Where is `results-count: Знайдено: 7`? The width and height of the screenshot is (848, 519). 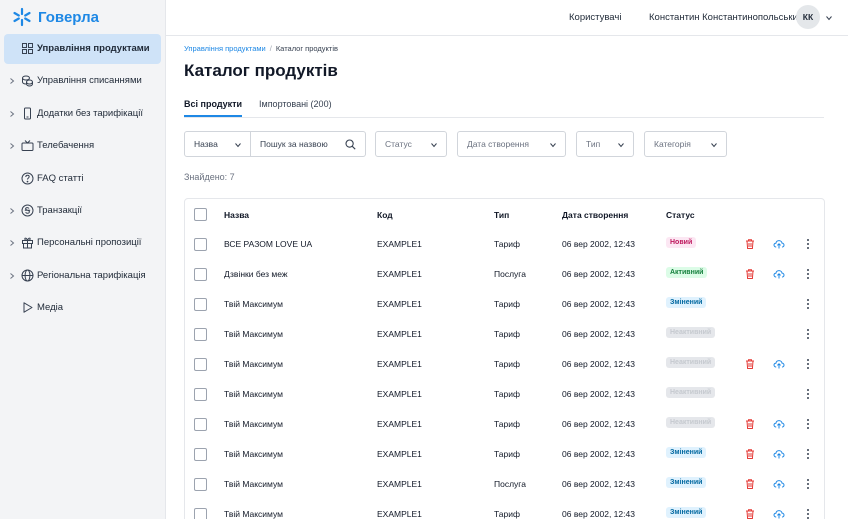
results-count: Знайдено: 7 is located at coordinates (209, 177).